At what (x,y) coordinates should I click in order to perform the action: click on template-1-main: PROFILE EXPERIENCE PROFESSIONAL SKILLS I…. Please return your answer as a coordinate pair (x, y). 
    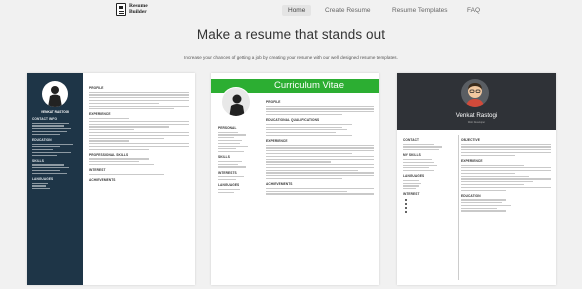
    Looking at the image, I should click on (139, 132).